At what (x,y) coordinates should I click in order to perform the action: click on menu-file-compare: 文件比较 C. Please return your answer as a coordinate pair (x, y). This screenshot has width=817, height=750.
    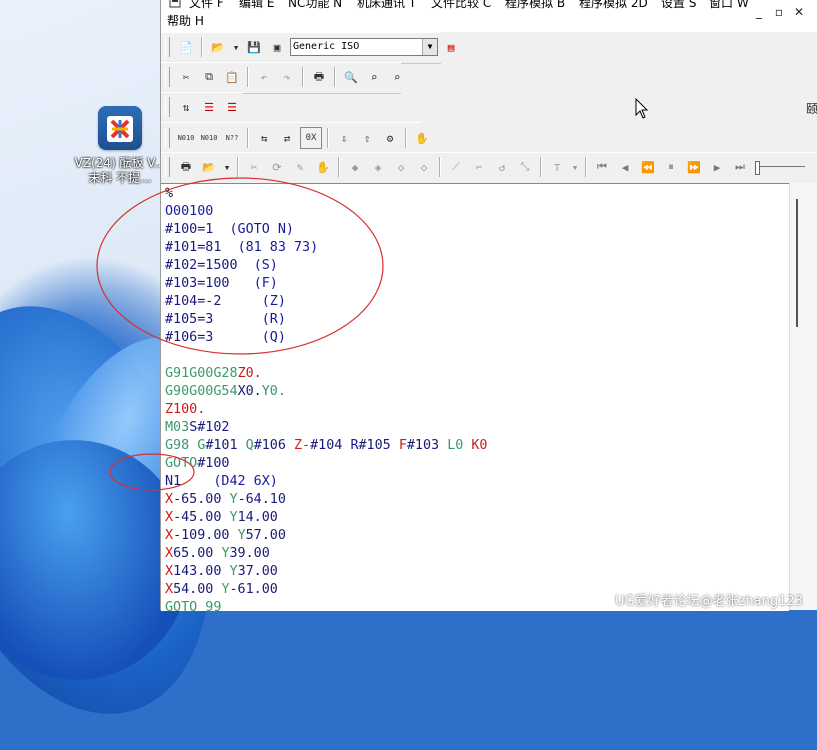
    Looking at the image, I should click on (461, 5).